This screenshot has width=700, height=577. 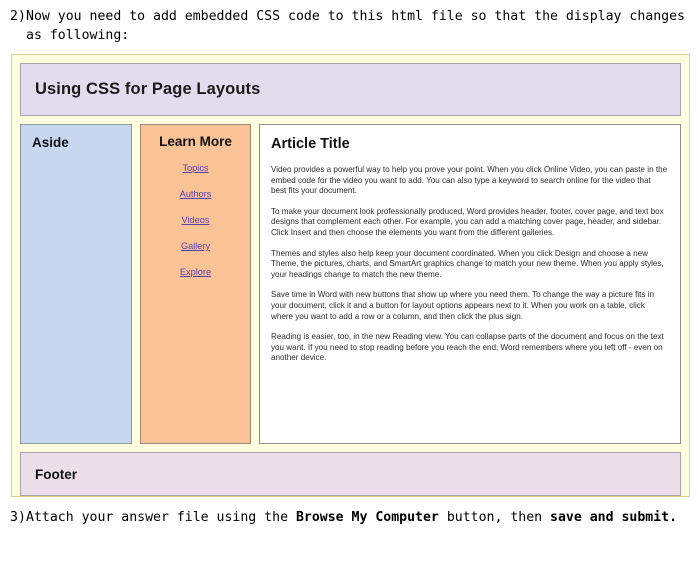 What do you see at coordinates (18, 517) in the screenshot?
I see `instruction-step-3-number: 3)` at bounding box center [18, 517].